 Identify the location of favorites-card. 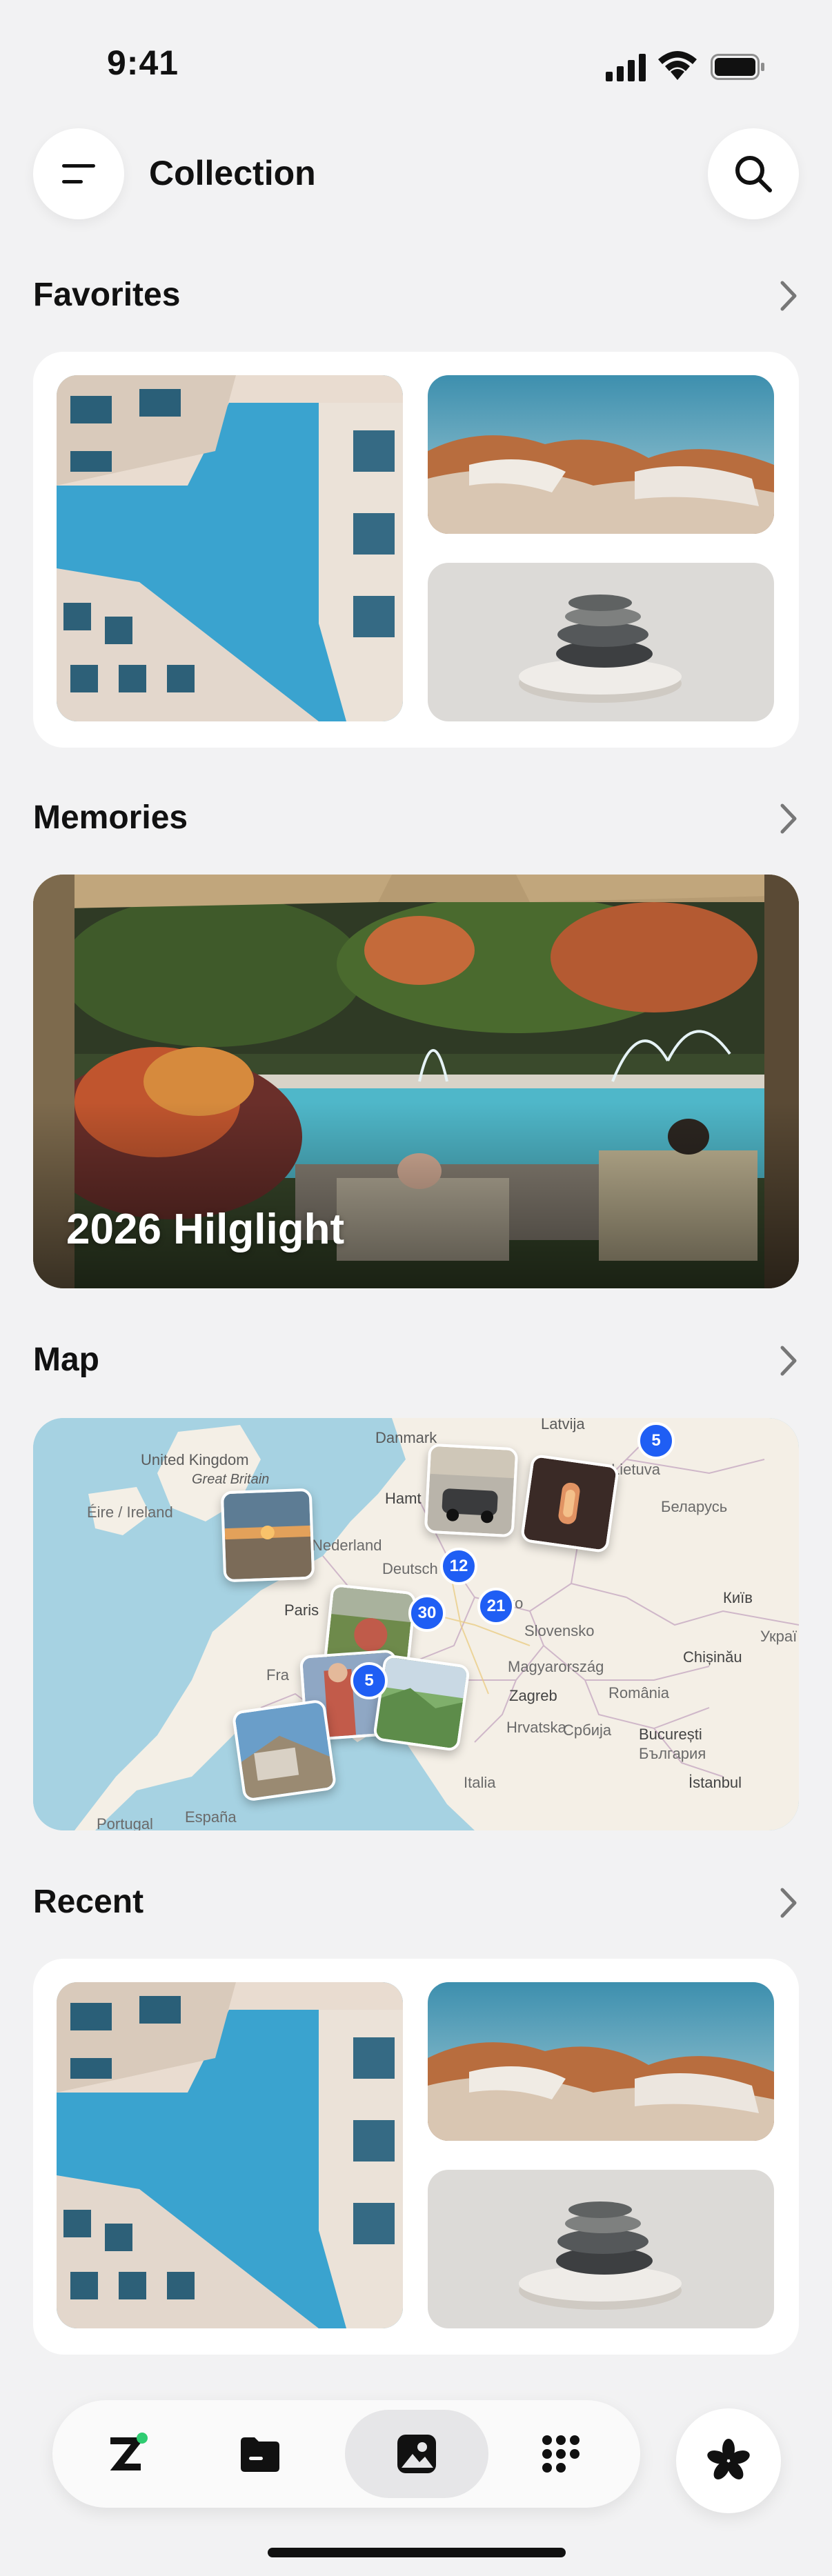
(416, 550).